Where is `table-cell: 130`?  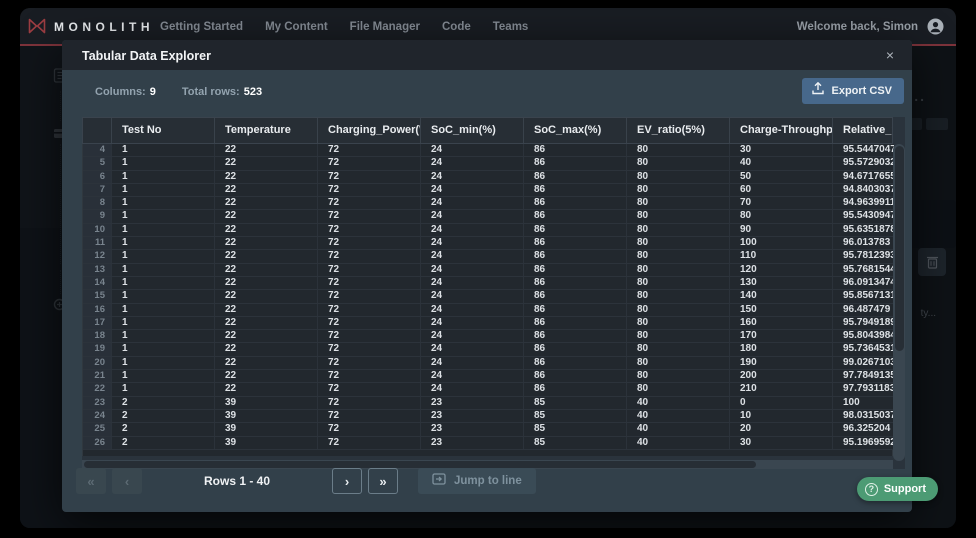 table-cell: 130 is located at coordinates (780, 283).